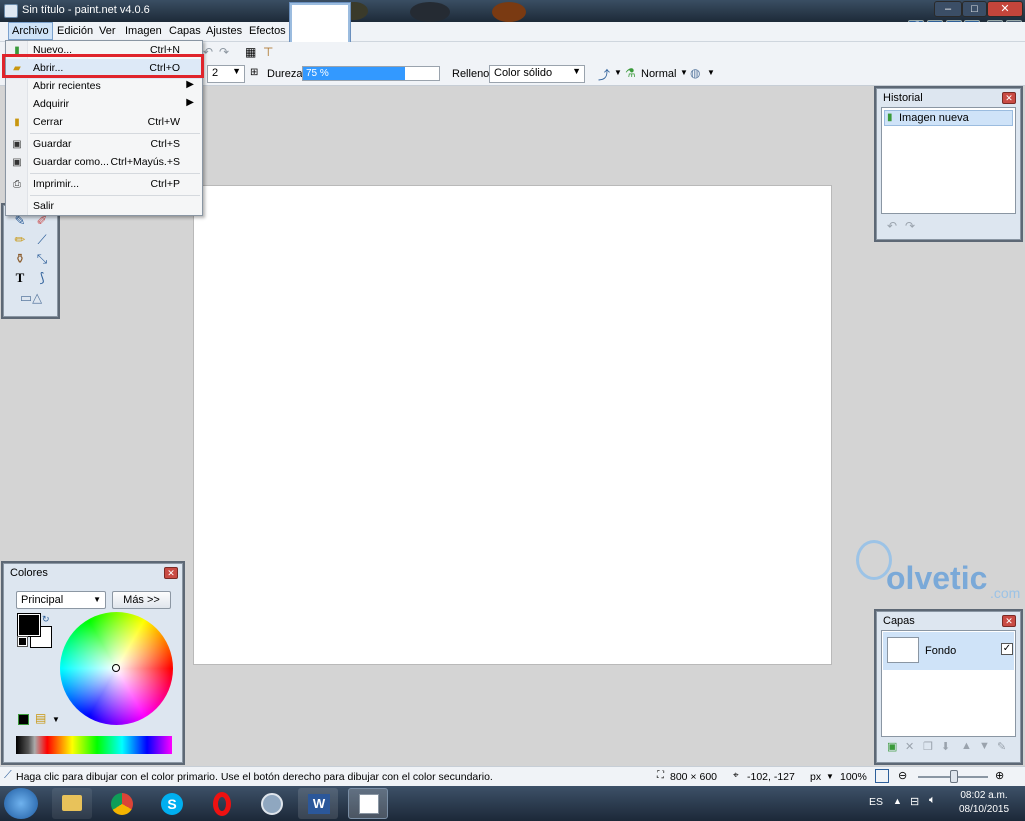 The width and height of the screenshot is (1025, 821). Describe the element at coordinates (104, 87) in the screenshot. I see `menu-item-abrir-recientes: Abrir recientes ▶` at that location.